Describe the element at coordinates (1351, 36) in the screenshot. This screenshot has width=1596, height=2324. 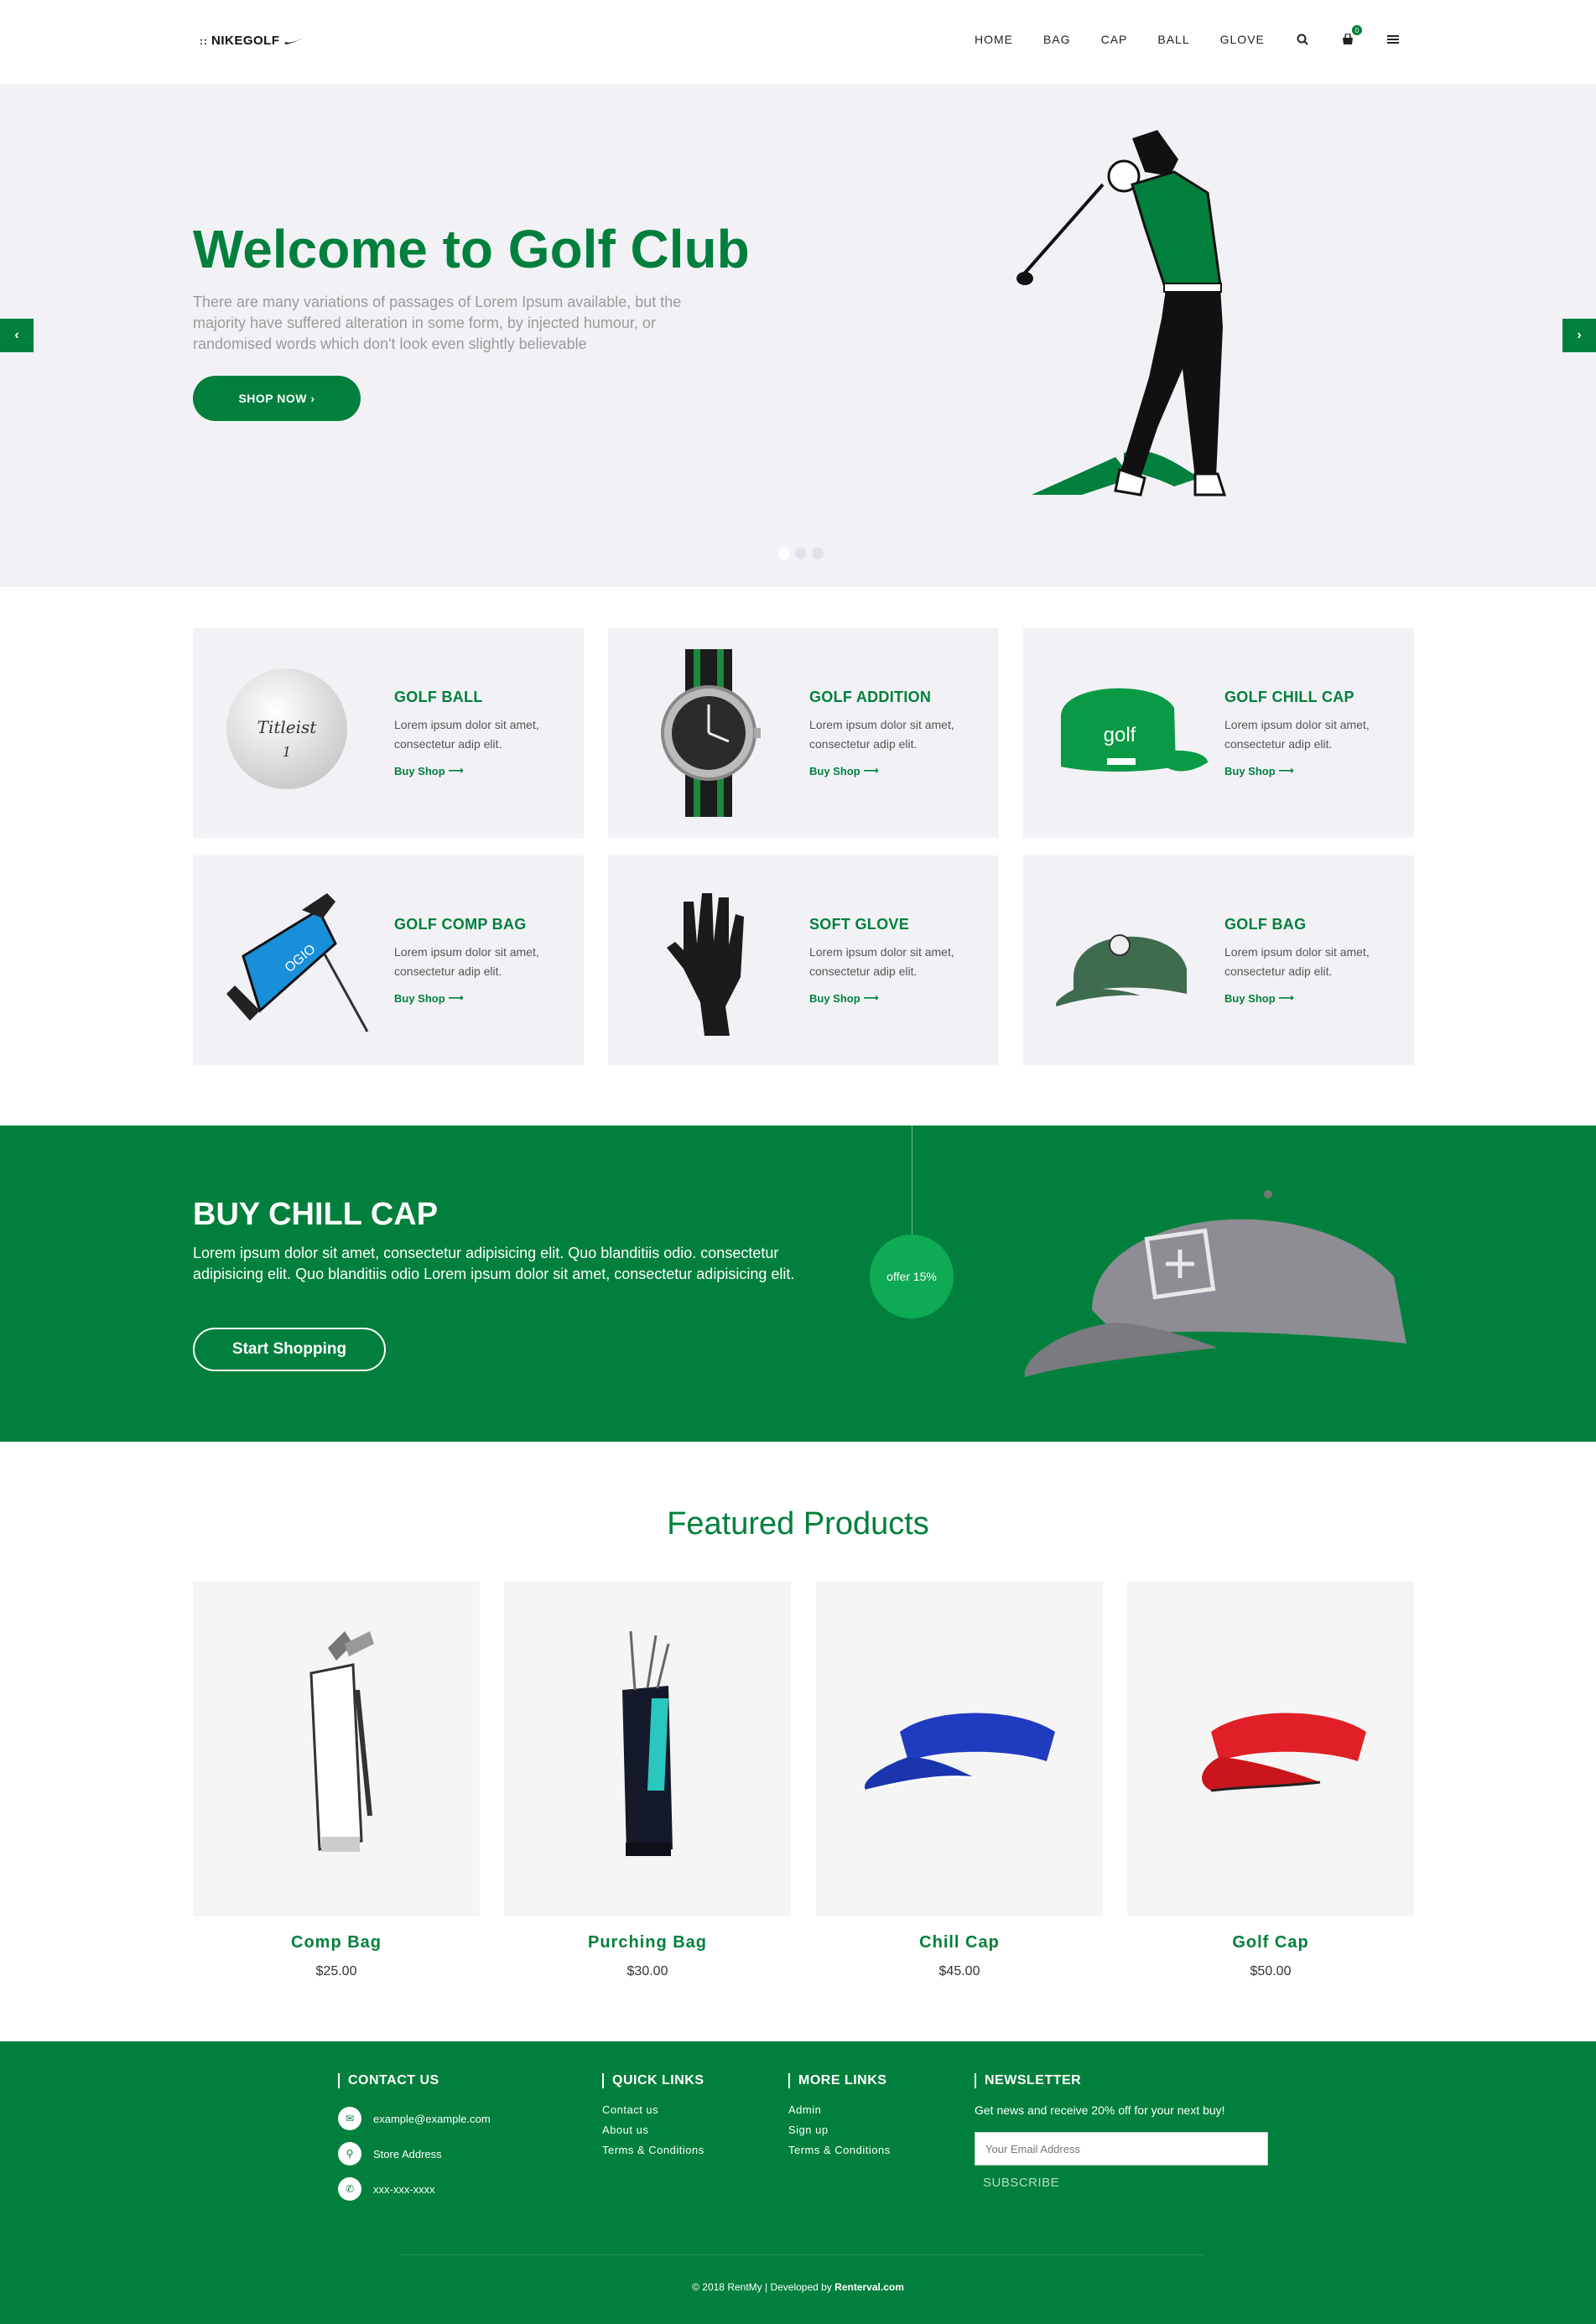
I see `cart-icon: 0` at that location.